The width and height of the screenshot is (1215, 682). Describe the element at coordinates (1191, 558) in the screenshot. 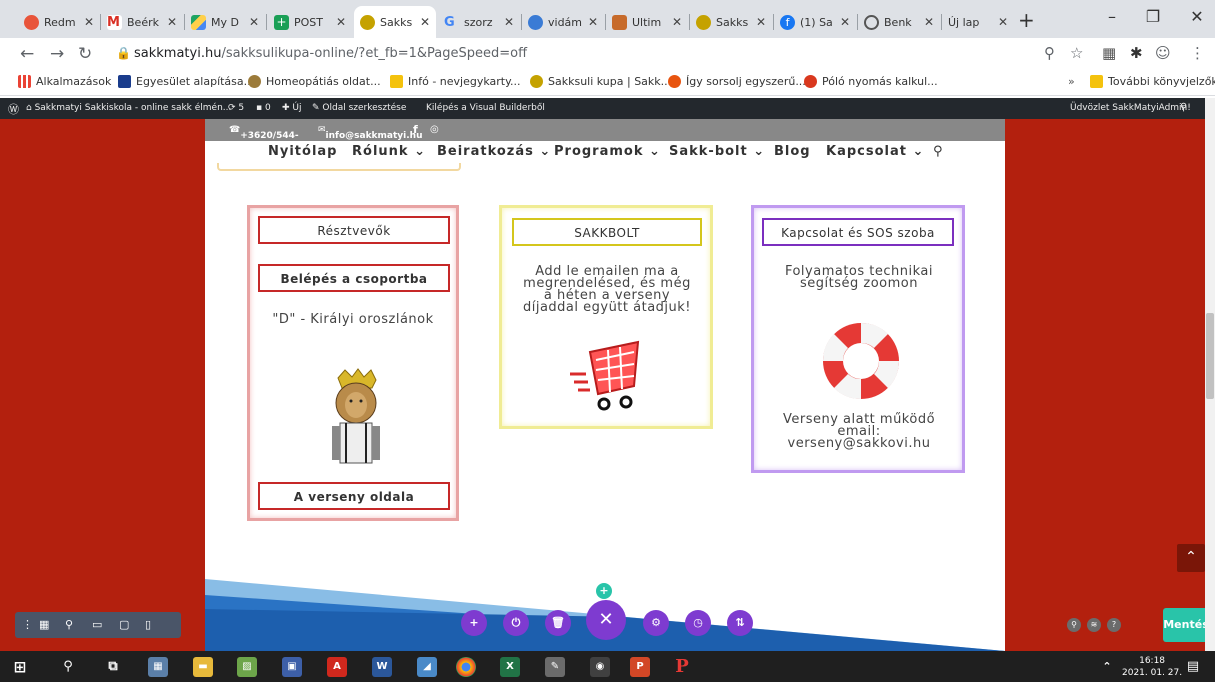

I see `scroll-to-top-button: ⌃` at that location.